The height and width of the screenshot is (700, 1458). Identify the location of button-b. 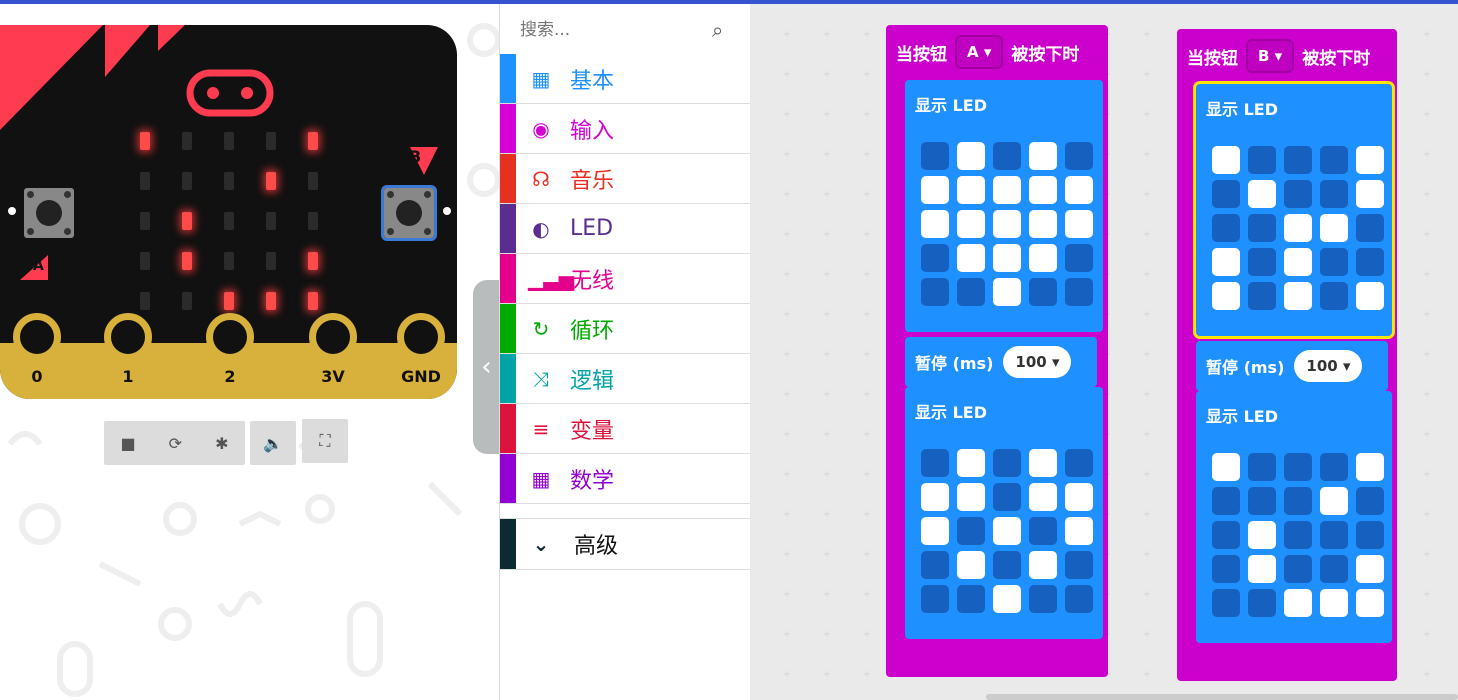
(409, 213).